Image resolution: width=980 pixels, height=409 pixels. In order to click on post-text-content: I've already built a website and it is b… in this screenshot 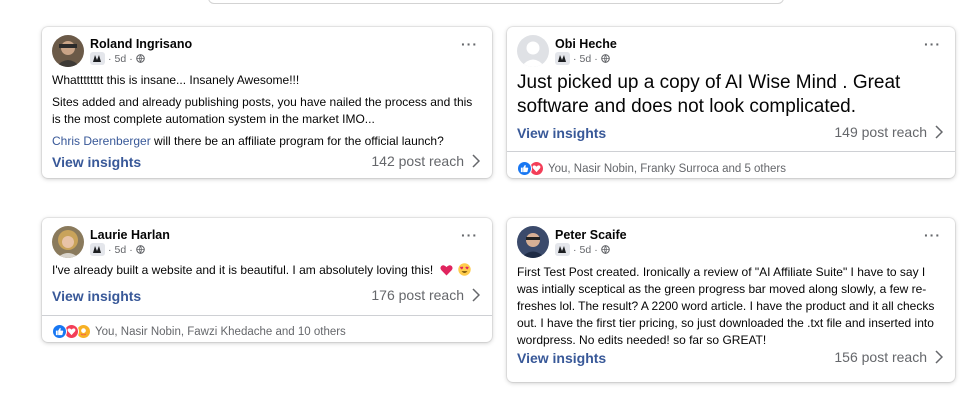, I will do `click(243, 270)`.